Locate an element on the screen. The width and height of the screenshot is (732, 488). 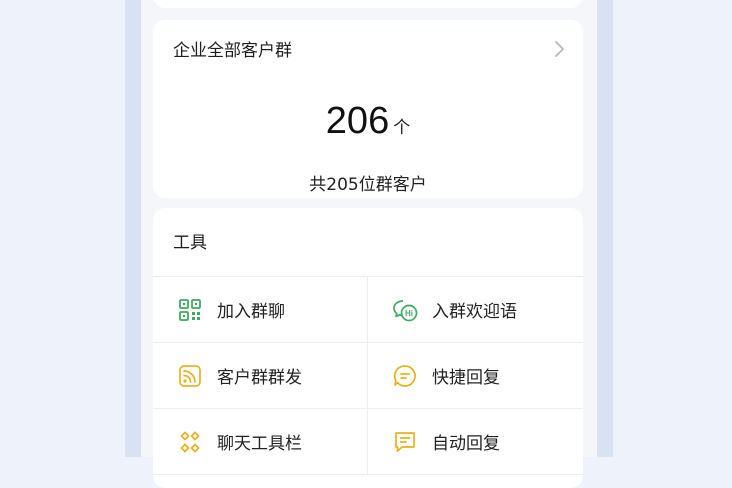
group-count-number: 206 is located at coordinates (357, 121).